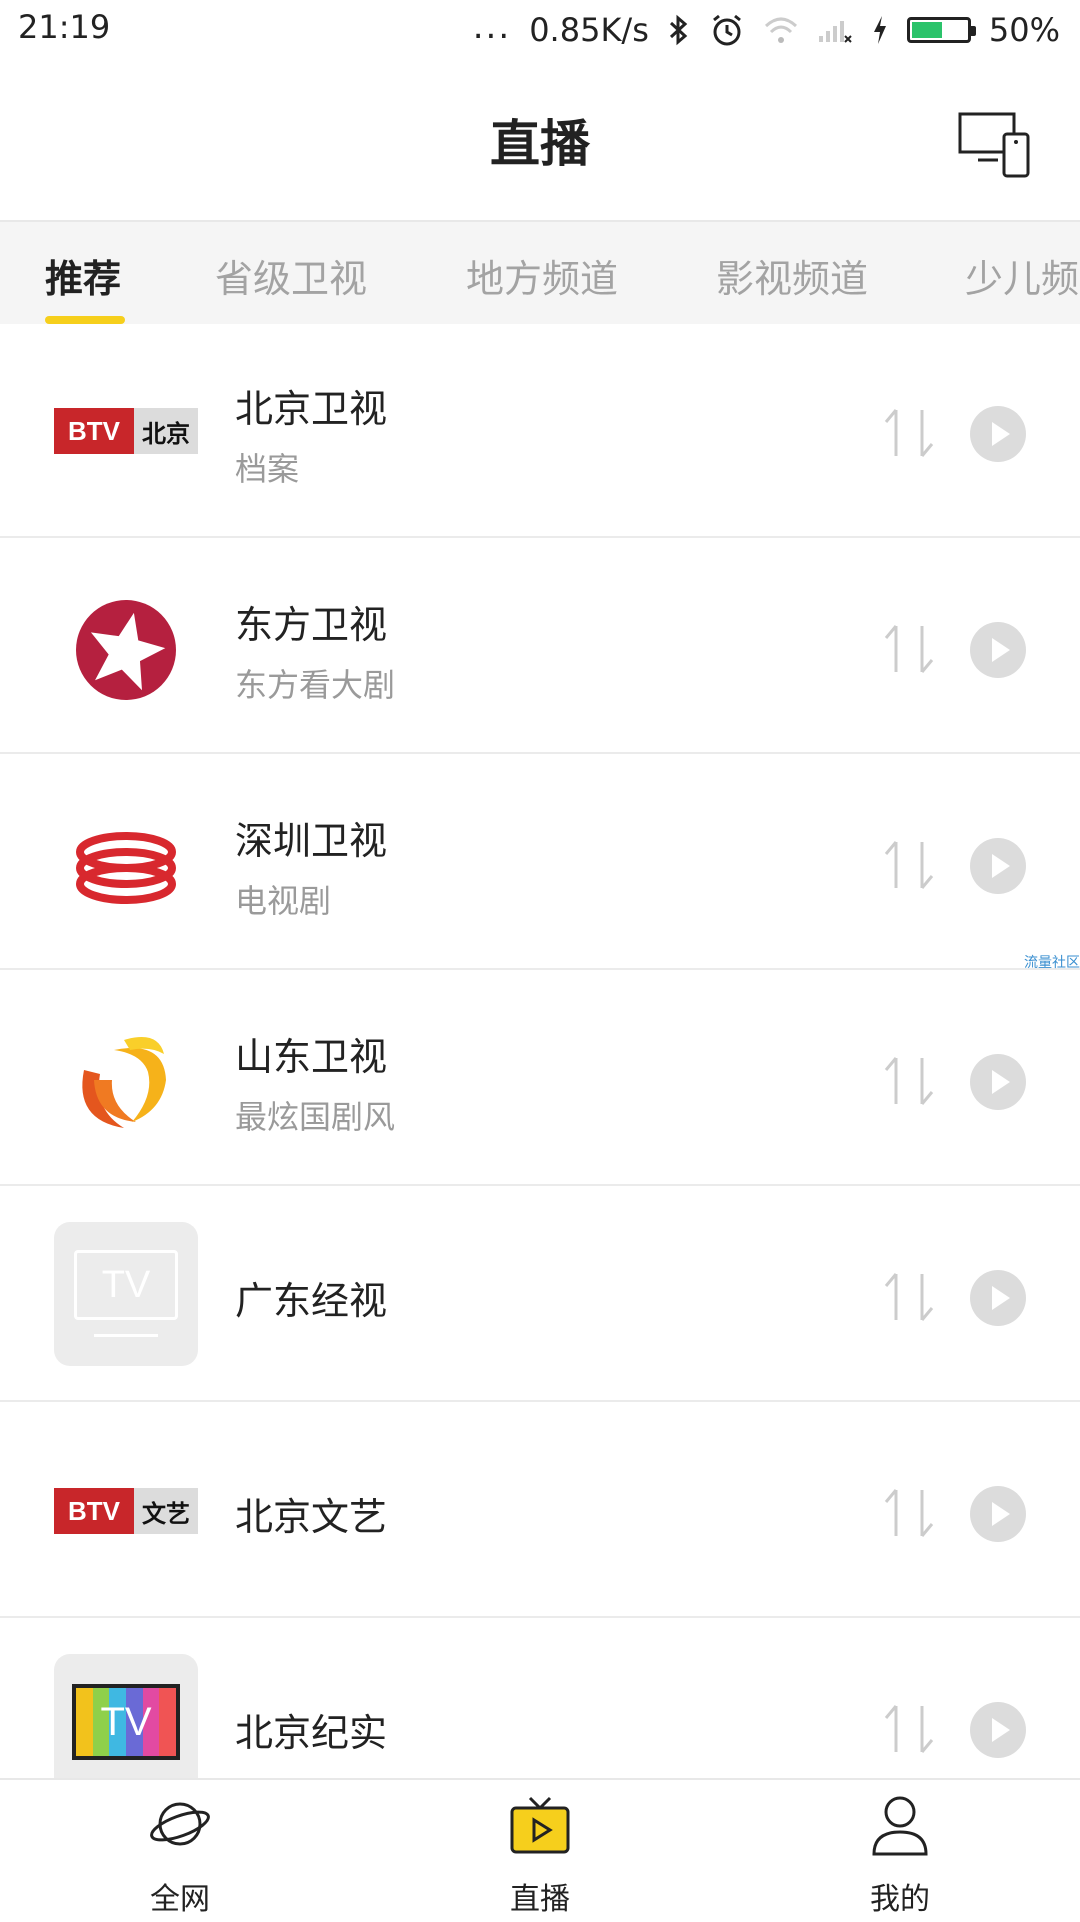 This screenshot has width=1080, height=1922. I want to click on cast-screen-icon, so click(995, 144).